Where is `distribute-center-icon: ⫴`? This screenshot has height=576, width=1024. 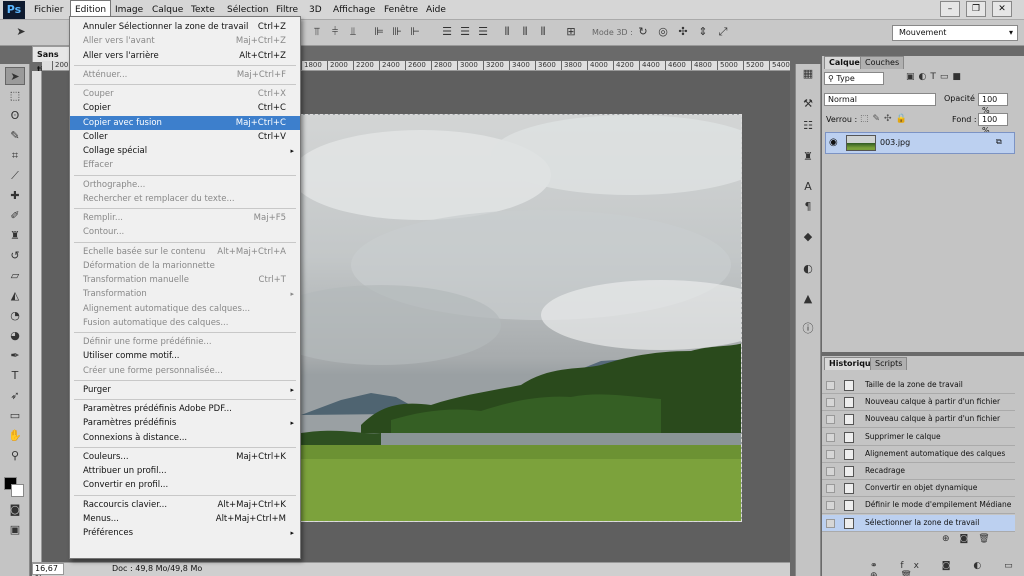
distribute-center-icon: ⫴ is located at coordinates (525, 32).